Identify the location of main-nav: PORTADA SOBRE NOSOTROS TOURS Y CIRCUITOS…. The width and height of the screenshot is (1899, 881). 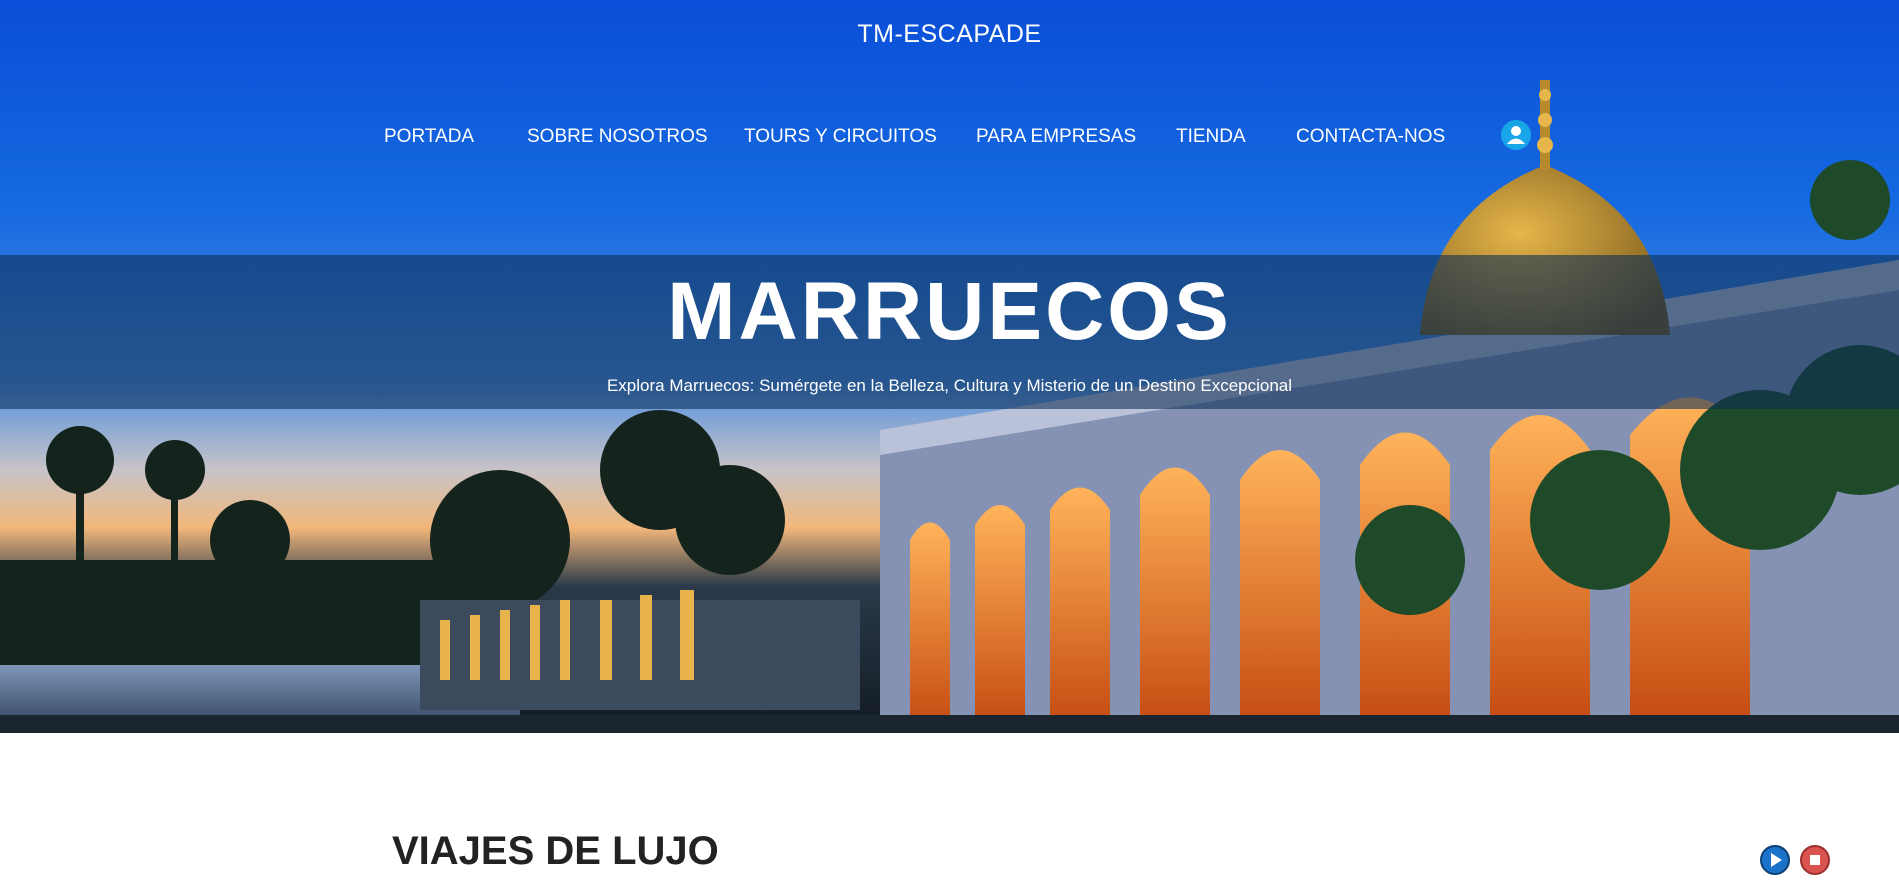
(949, 138).